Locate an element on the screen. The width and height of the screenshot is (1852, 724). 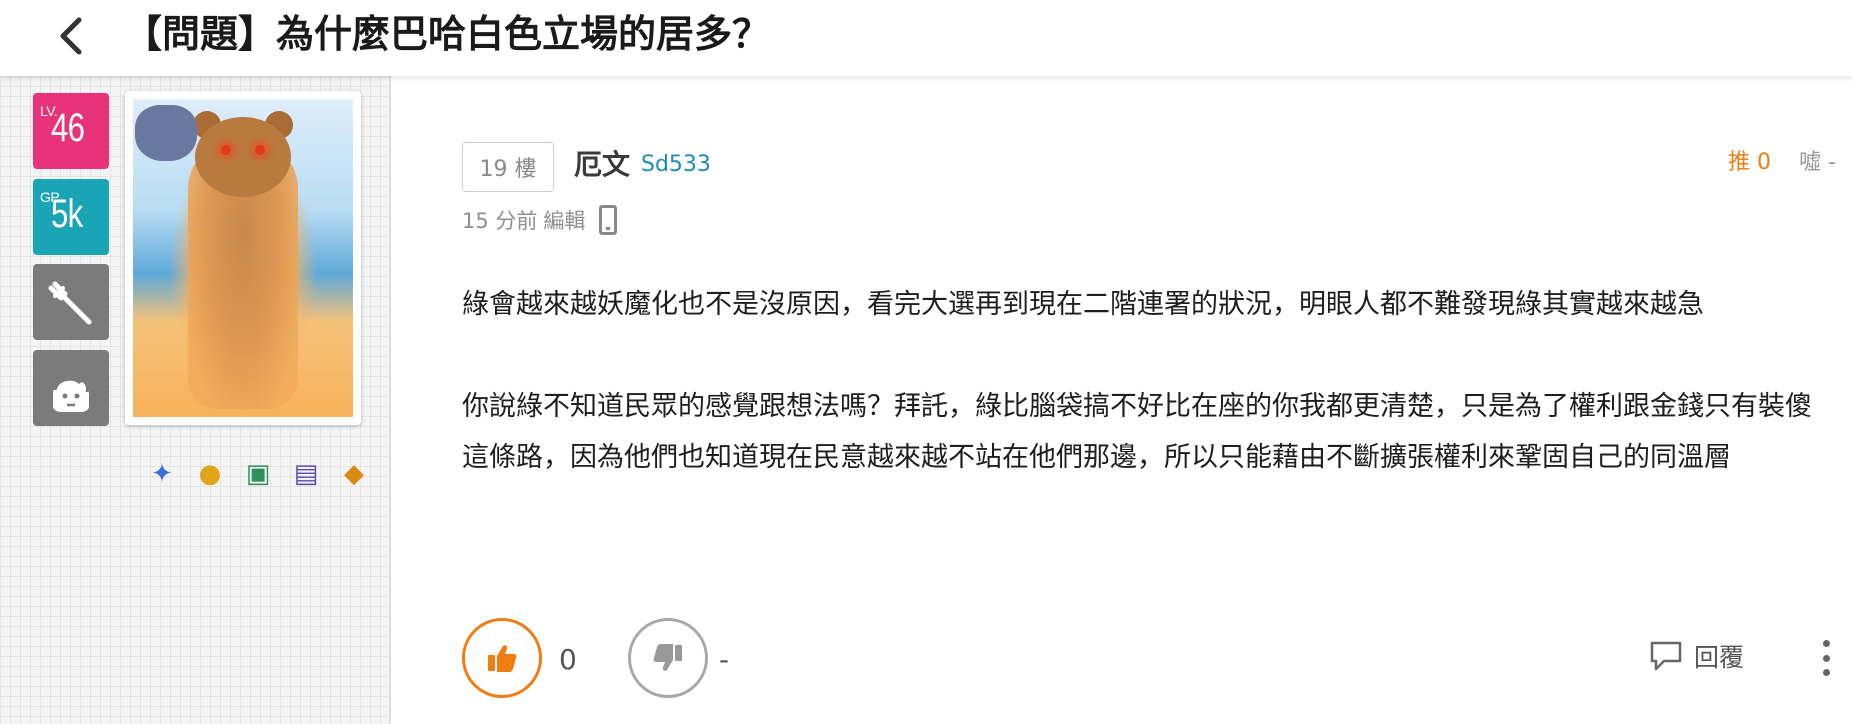
avatar-image is located at coordinates (243, 258).